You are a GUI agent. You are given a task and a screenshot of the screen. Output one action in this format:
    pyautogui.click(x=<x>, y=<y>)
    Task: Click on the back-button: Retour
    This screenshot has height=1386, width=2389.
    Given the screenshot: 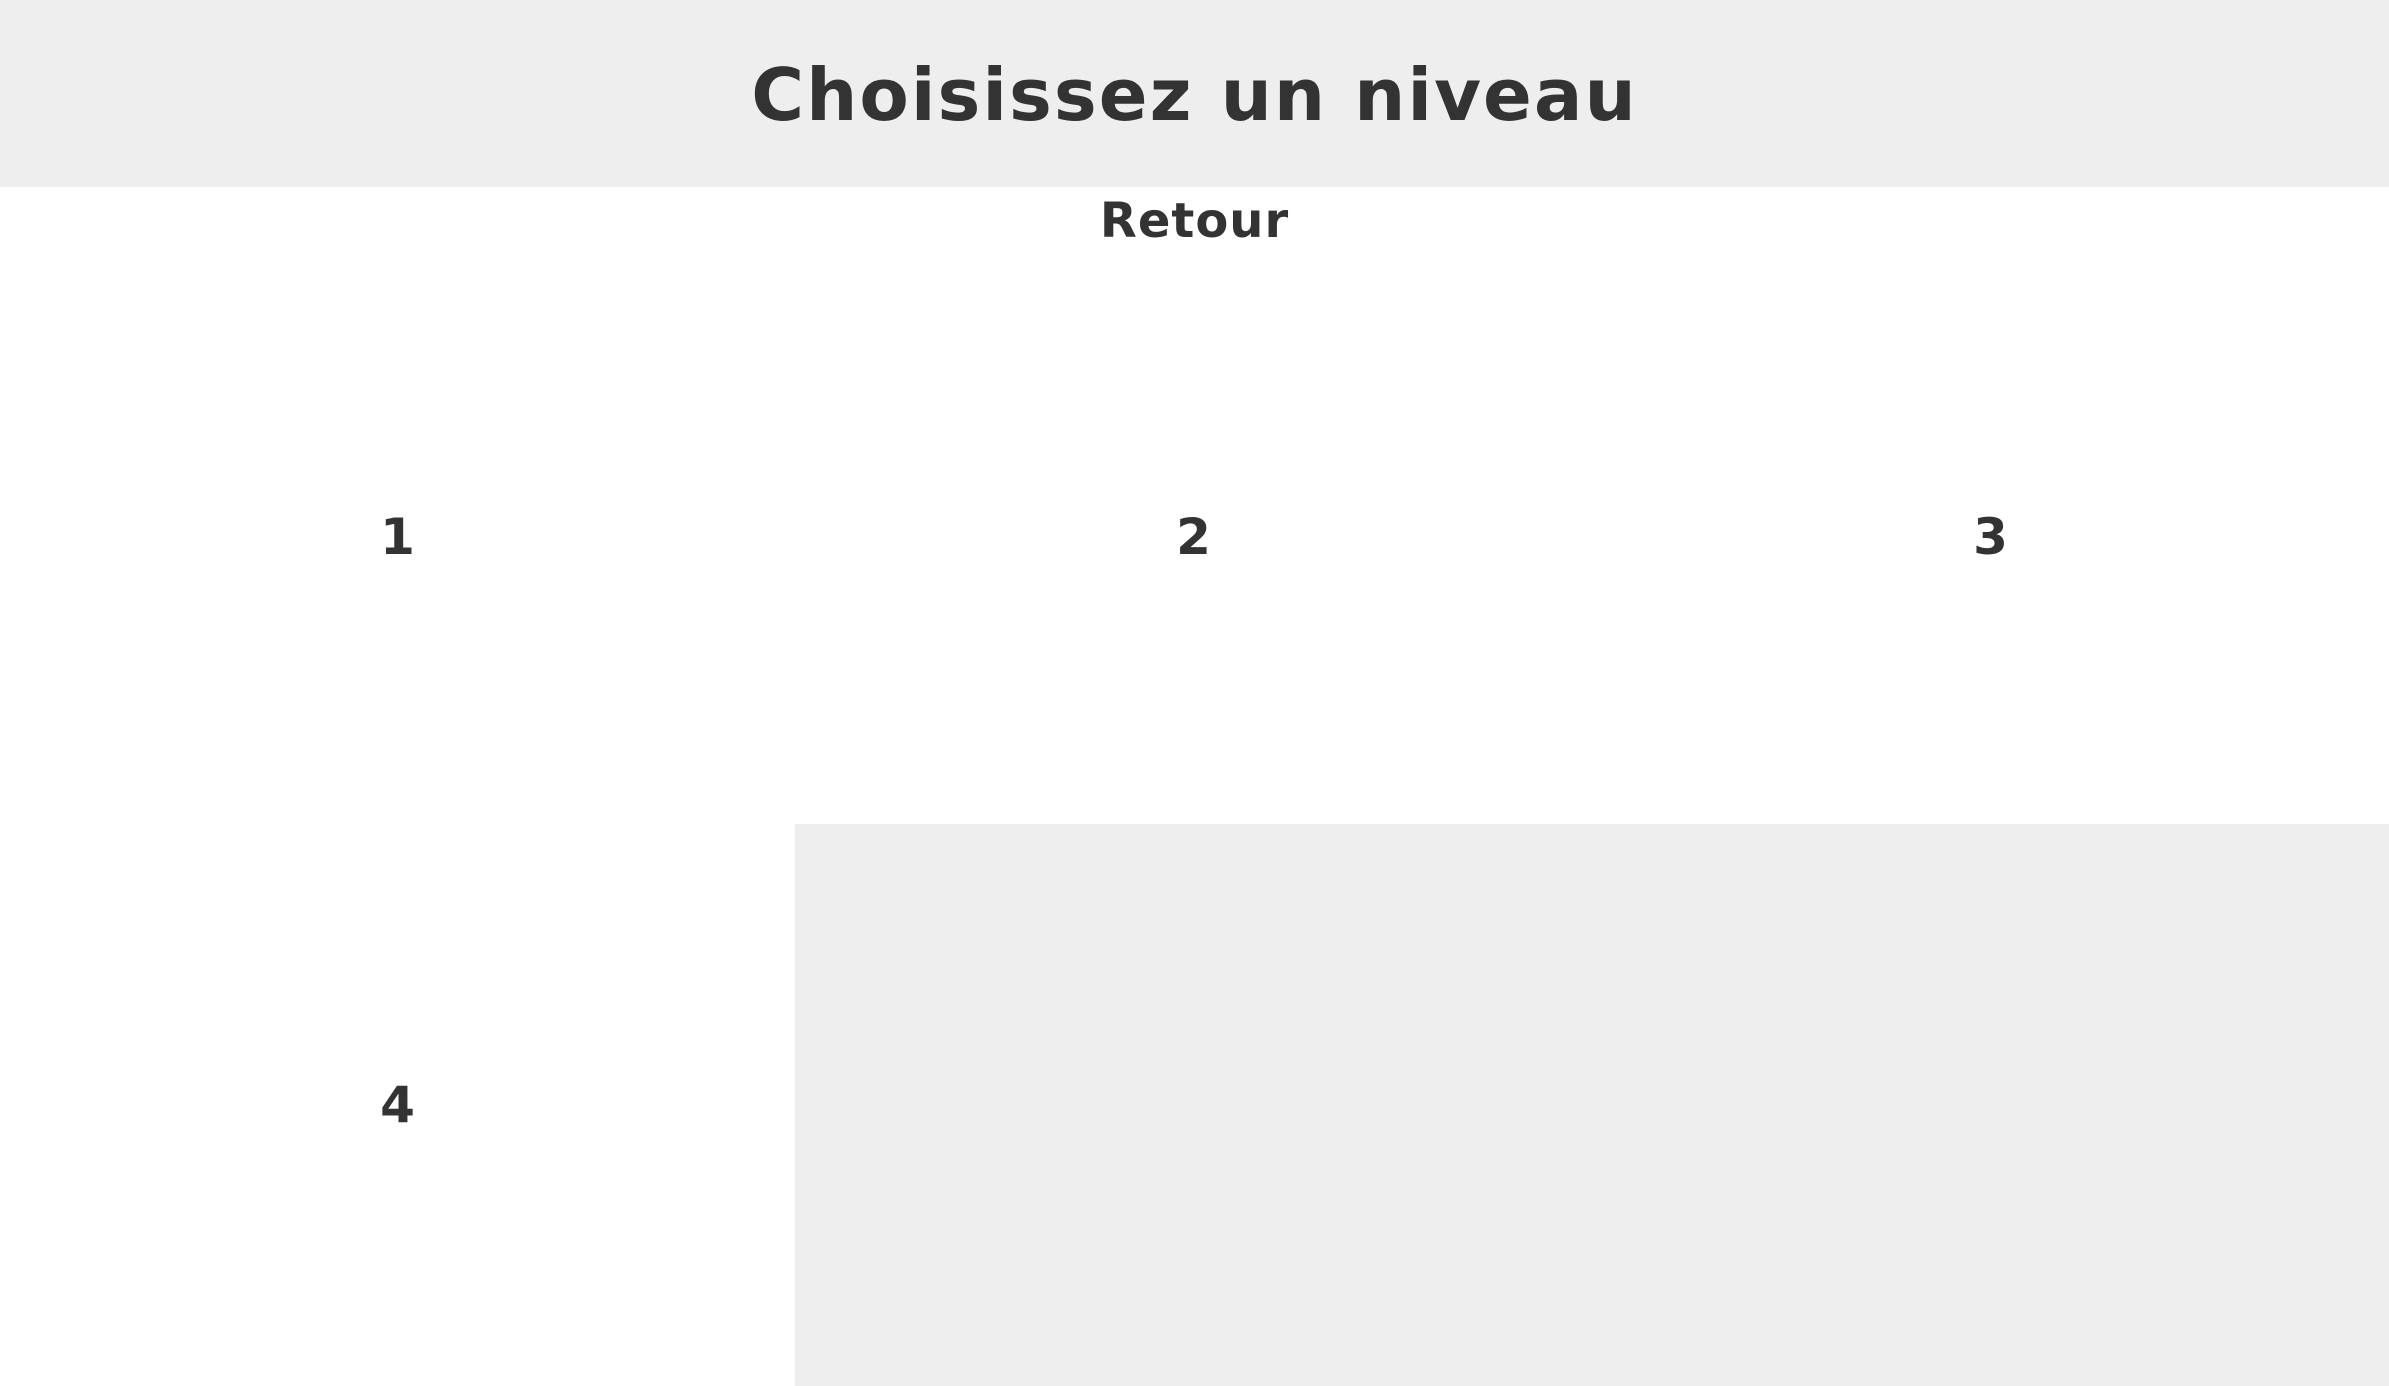 What is the action you would take?
    pyautogui.click(x=1194, y=221)
    